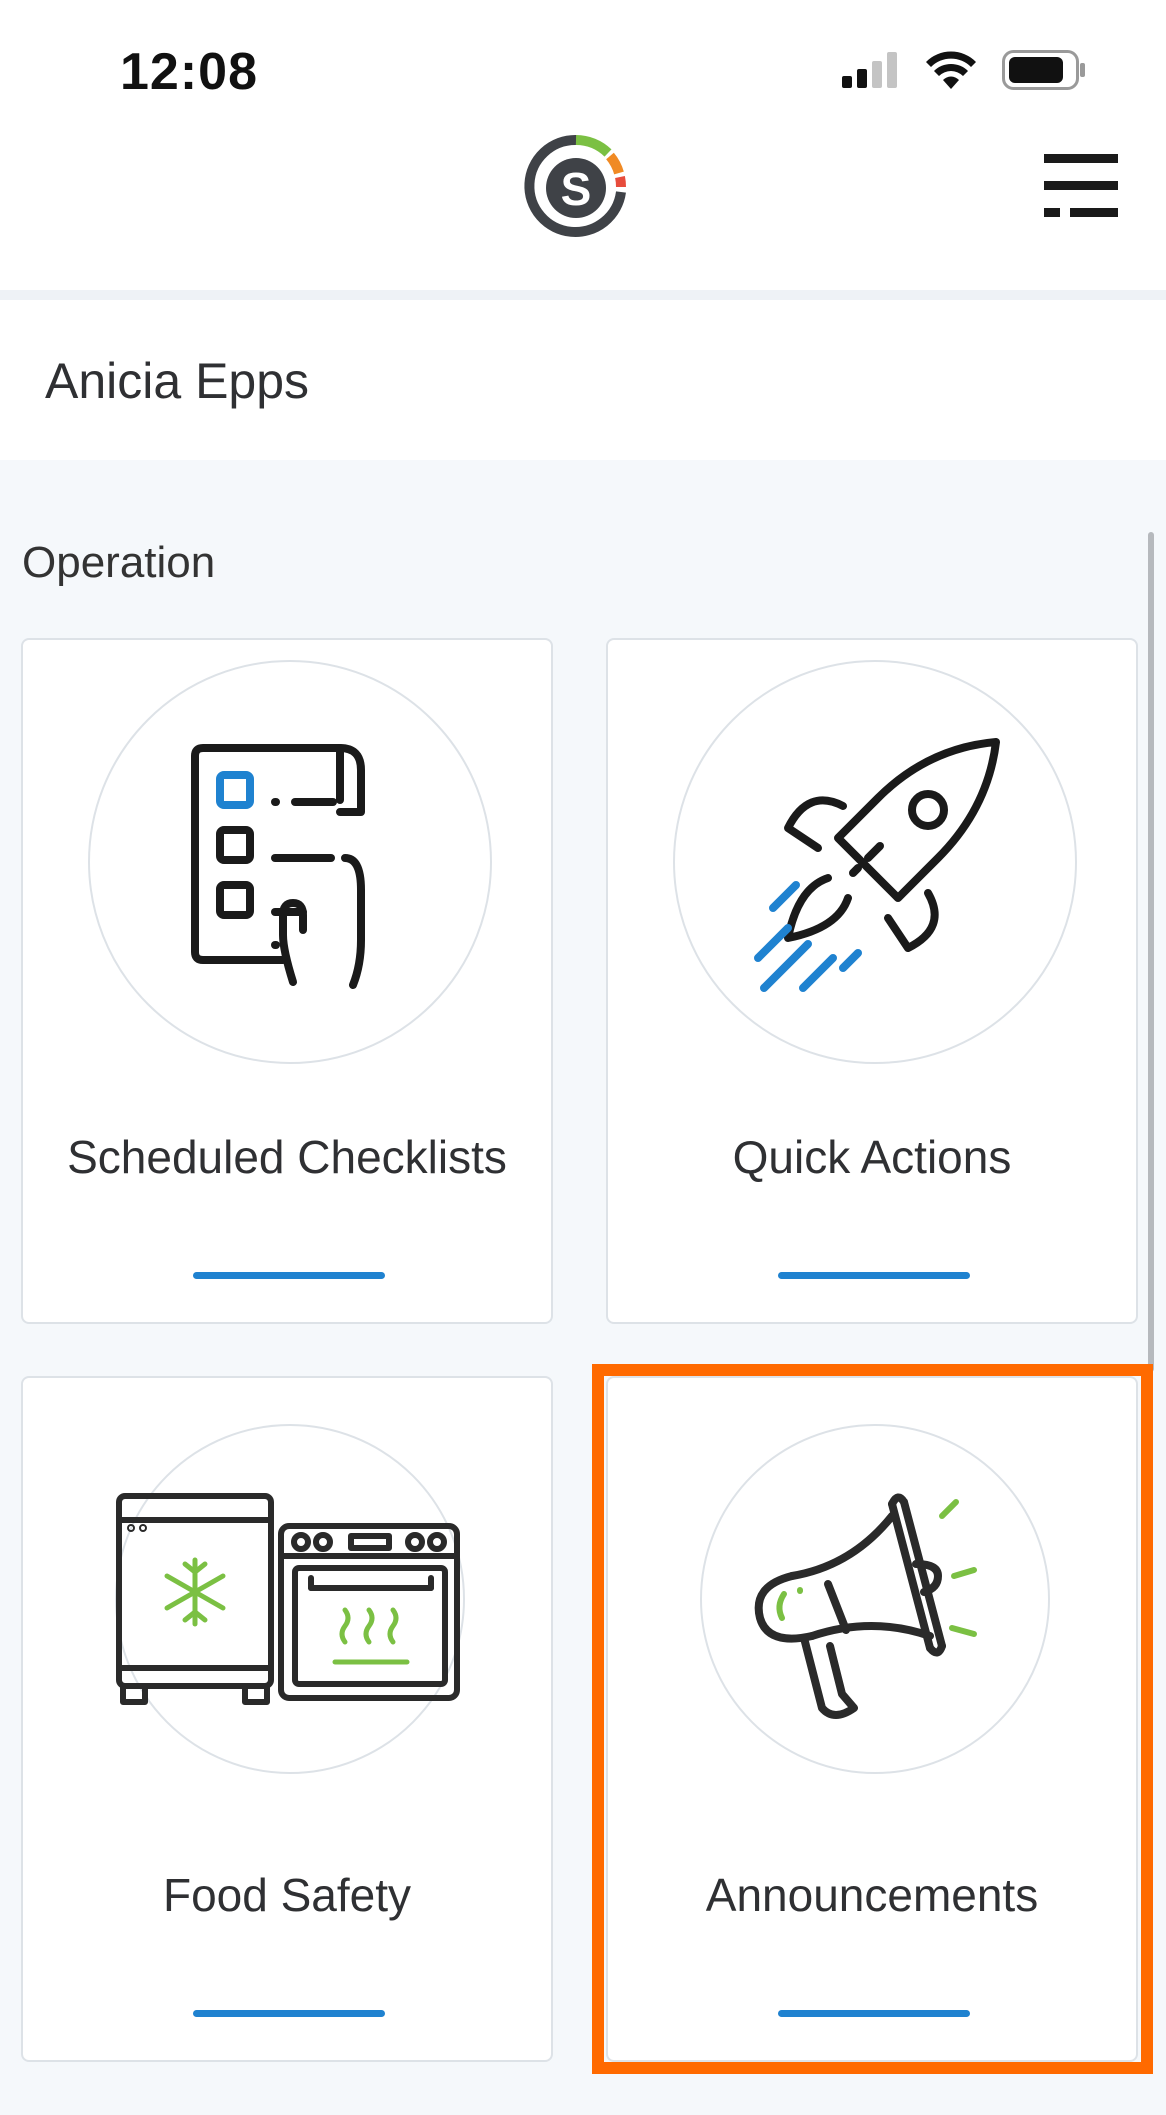 The image size is (1166, 2115). What do you see at coordinates (287, 1719) in the screenshot?
I see `tile-food-safety: Food Safety` at bounding box center [287, 1719].